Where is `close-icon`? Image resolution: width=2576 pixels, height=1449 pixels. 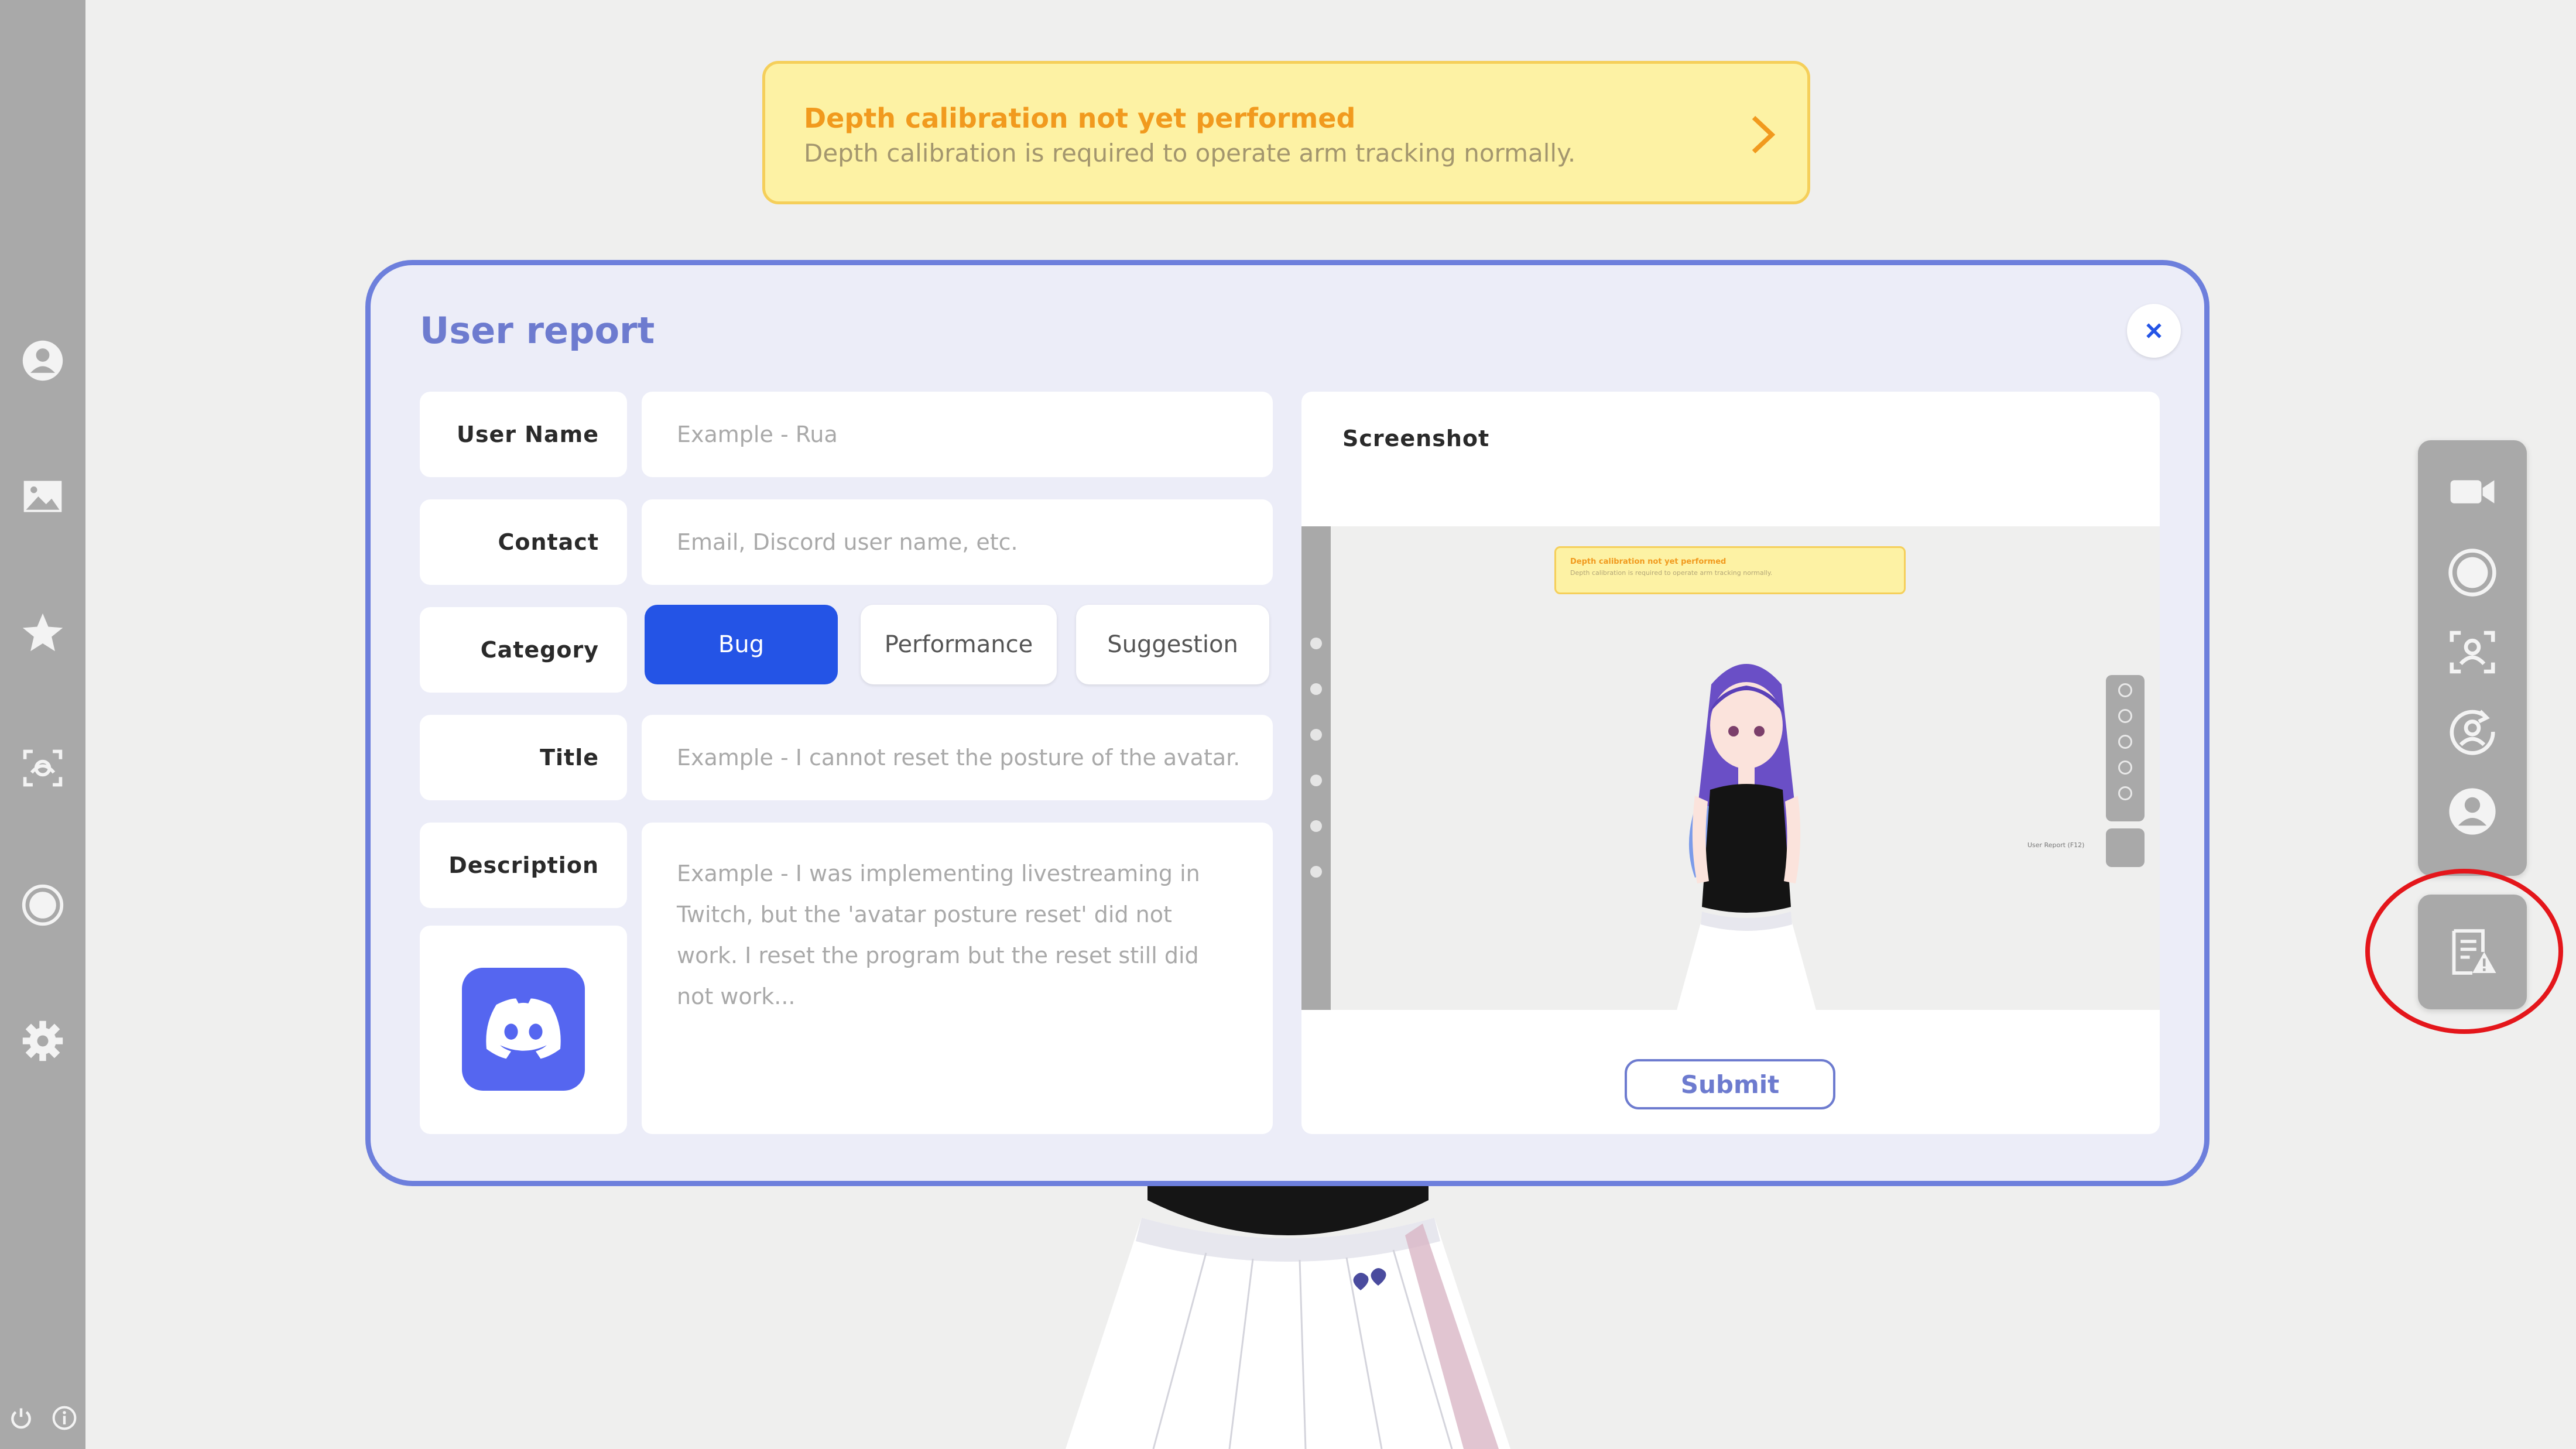 close-icon is located at coordinates (2153, 330).